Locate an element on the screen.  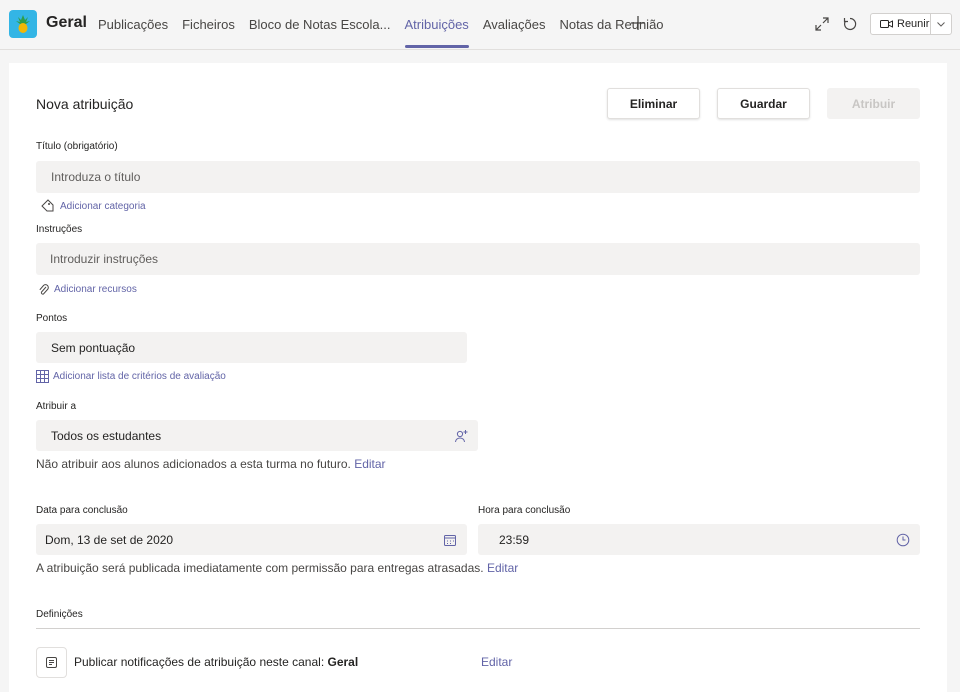
meet-split-button: Reunir is located at coordinates (911, 24).